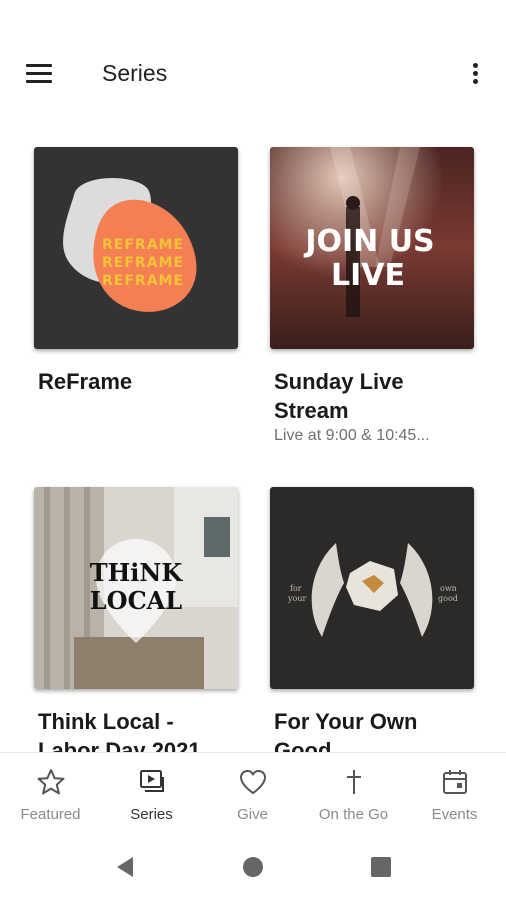 The height and width of the screenshot is (900, 506). What do you see at coordinates (253, 60) in the screenshot?
I see `app-bar: Series` at bounding box center [253, 60].